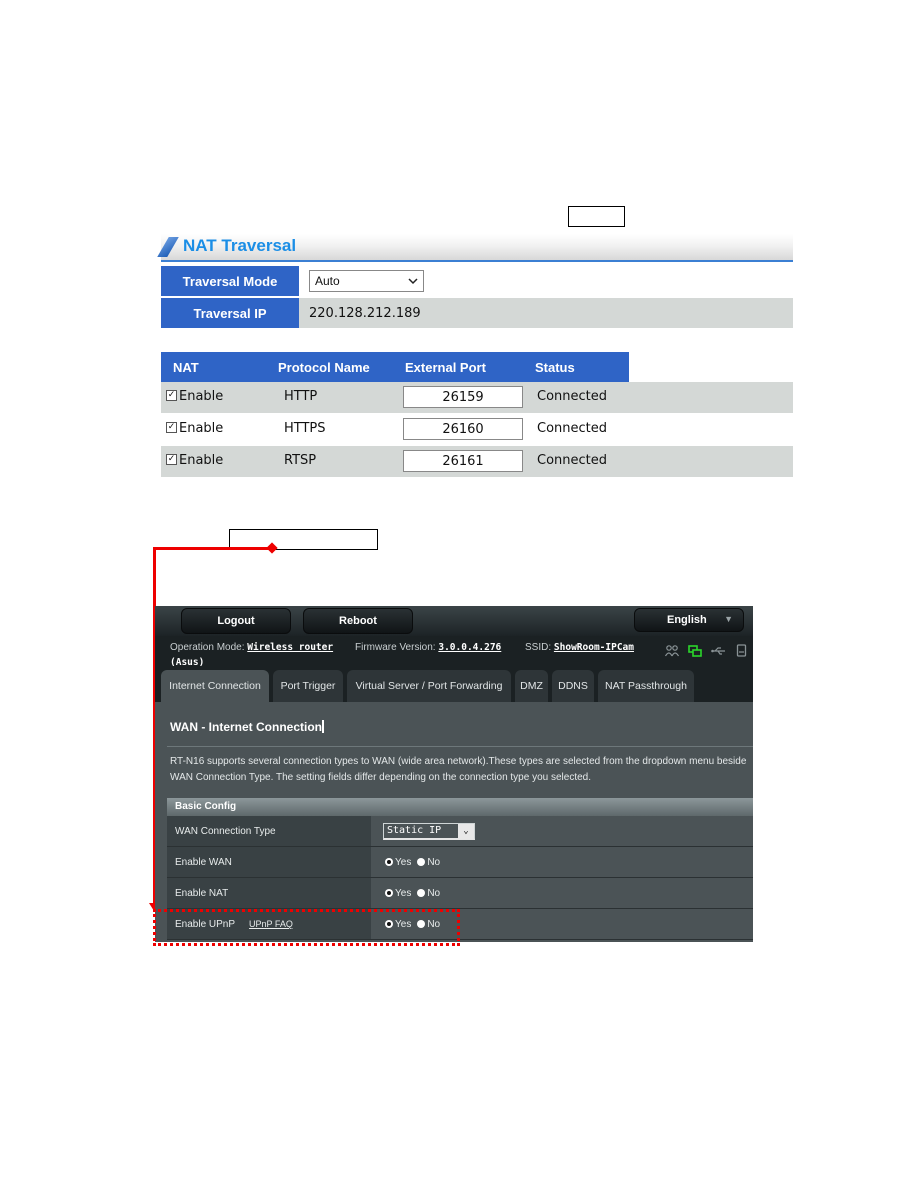  Describe the element at coordinates (466, 831) in the screenshot. I see `chevron-down-icon: ⌄` at that location.